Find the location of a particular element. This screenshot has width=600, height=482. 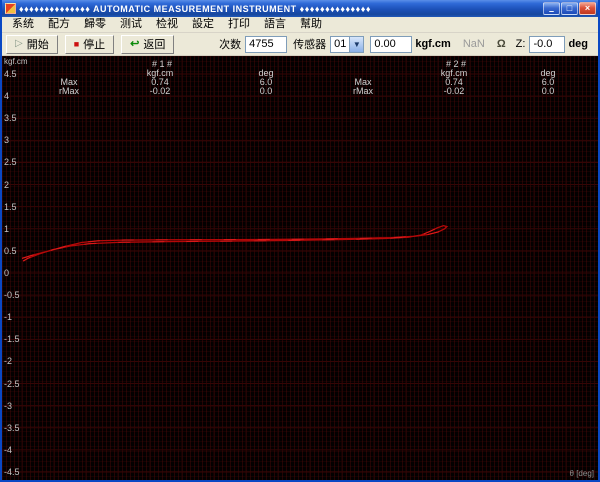

minimize-button: – is located at coordinates (551, 9).